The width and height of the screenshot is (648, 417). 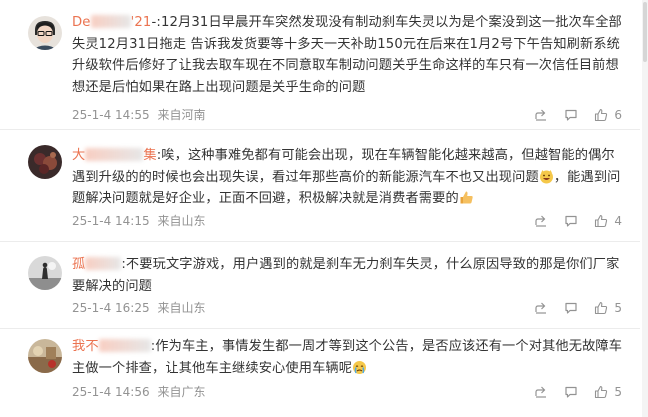 I want to click on comment-meta: 25-1-4 16:25 来自山东, so click(x=138, y=308).